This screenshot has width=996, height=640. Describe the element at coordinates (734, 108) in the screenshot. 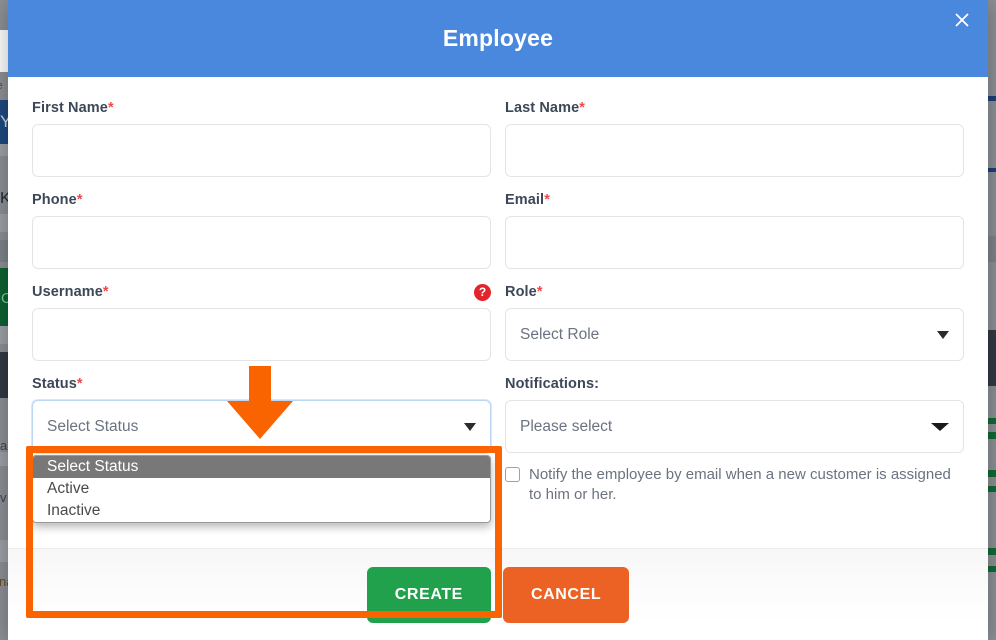

I see `last-name-label-row: Last Name*` at that location.